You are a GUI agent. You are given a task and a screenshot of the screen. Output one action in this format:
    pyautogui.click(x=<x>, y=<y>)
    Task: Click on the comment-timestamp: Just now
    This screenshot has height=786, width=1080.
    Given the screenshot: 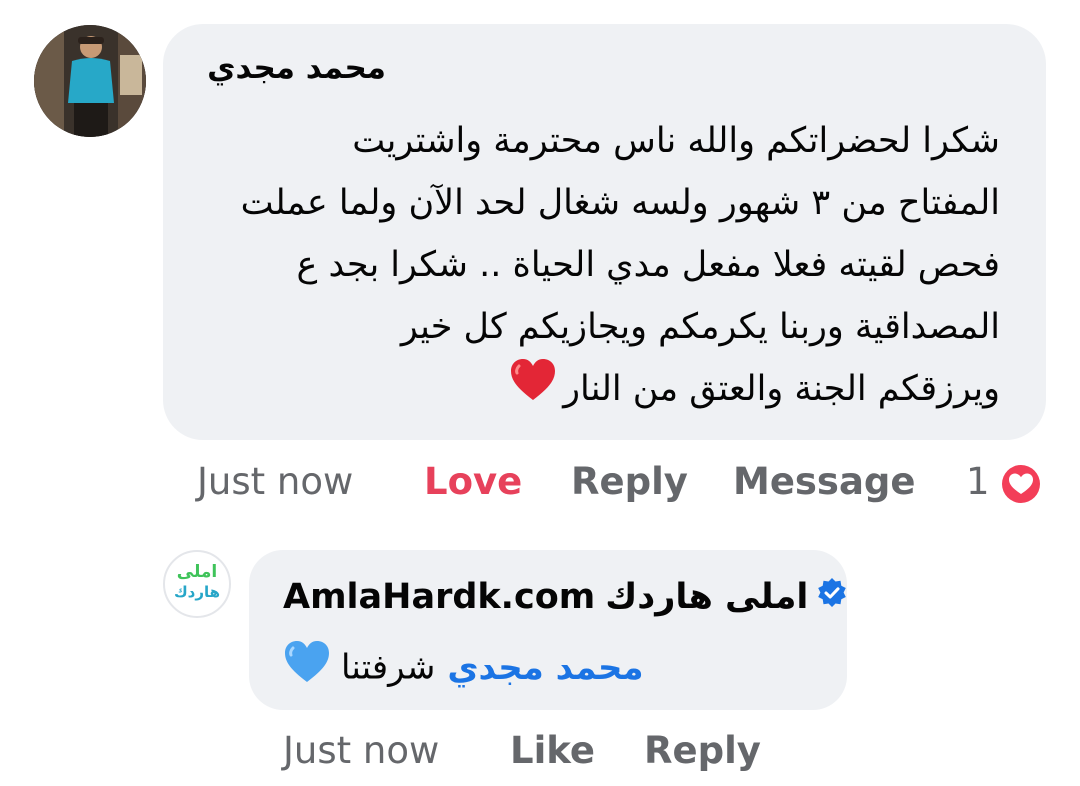 What is the action you would take?
    pyautogui.click(x=275, y=481)
    